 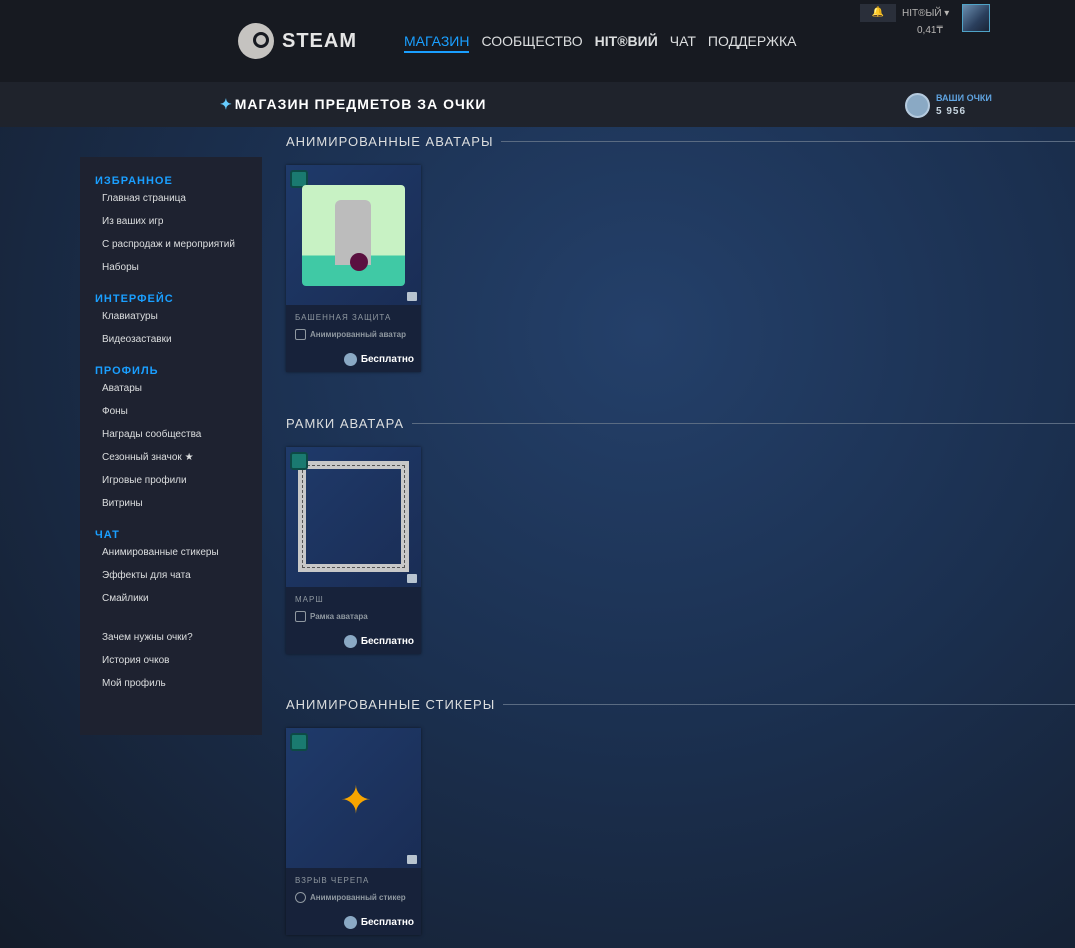 What do you see at coordinates (171, 225) in the screenshot?
I see `sidebar-item-from-games: Из ваших игр` at bounding box center [171, 225].